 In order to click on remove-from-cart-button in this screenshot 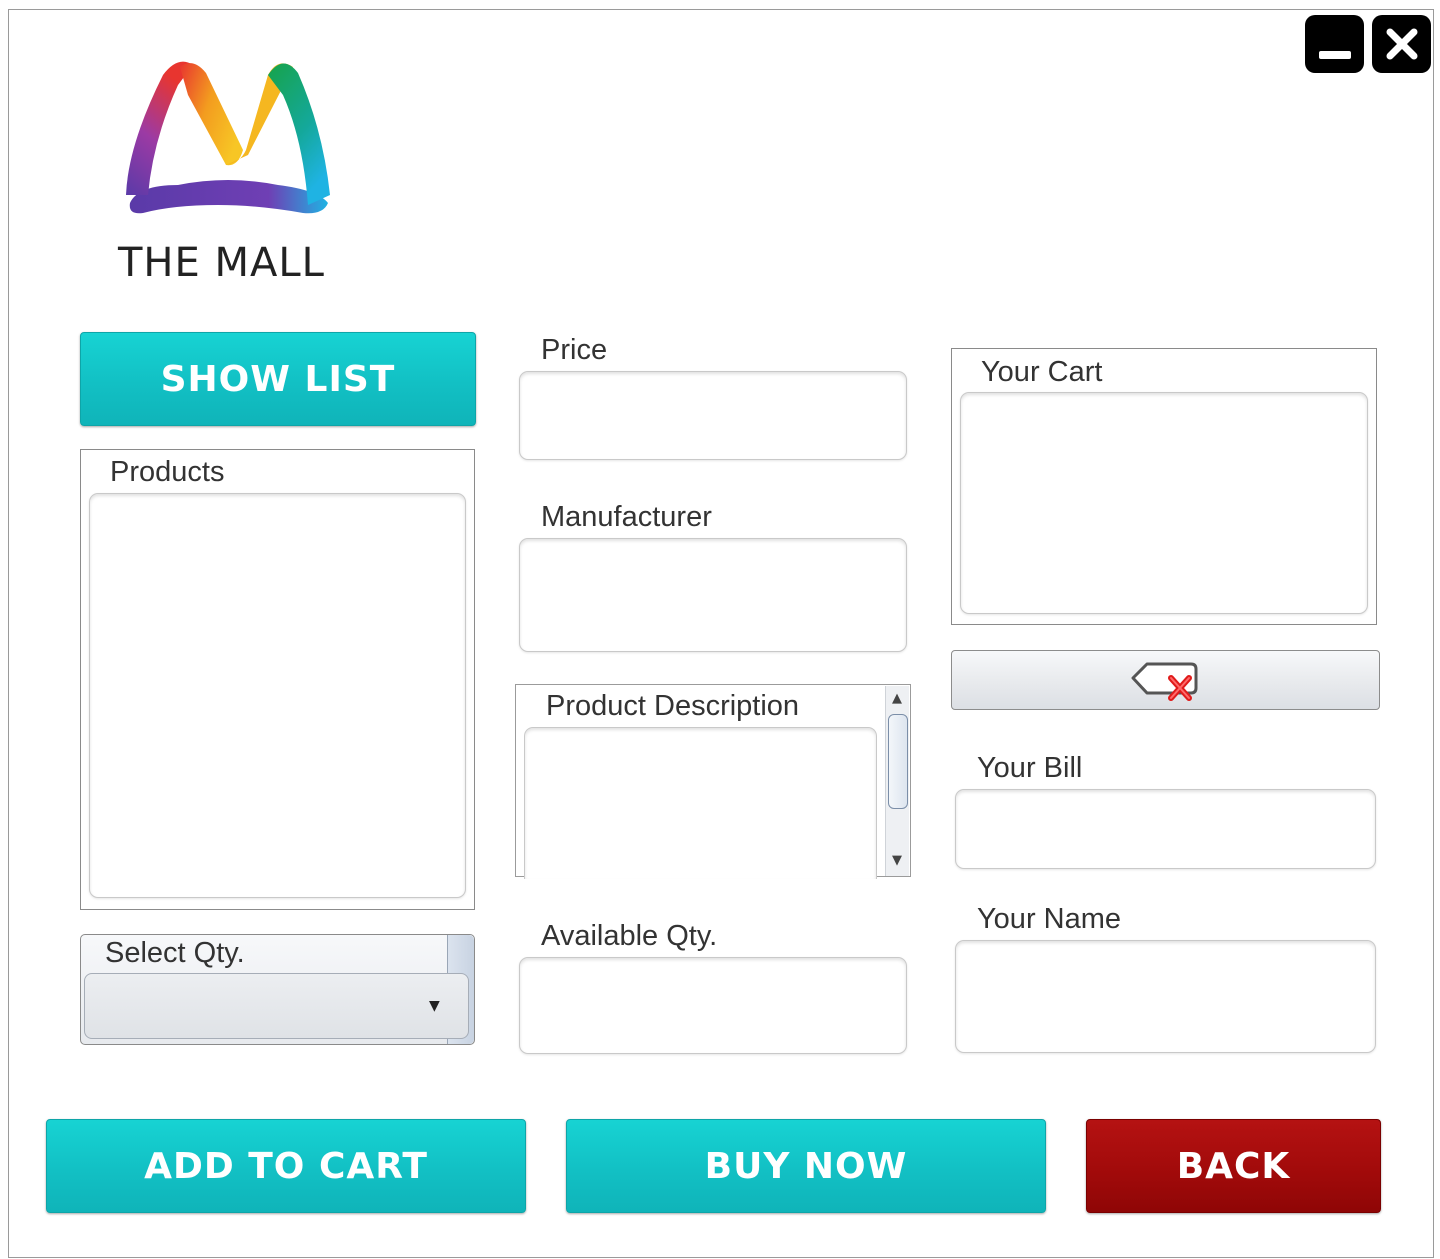, I will do `click(1165, 680)`.